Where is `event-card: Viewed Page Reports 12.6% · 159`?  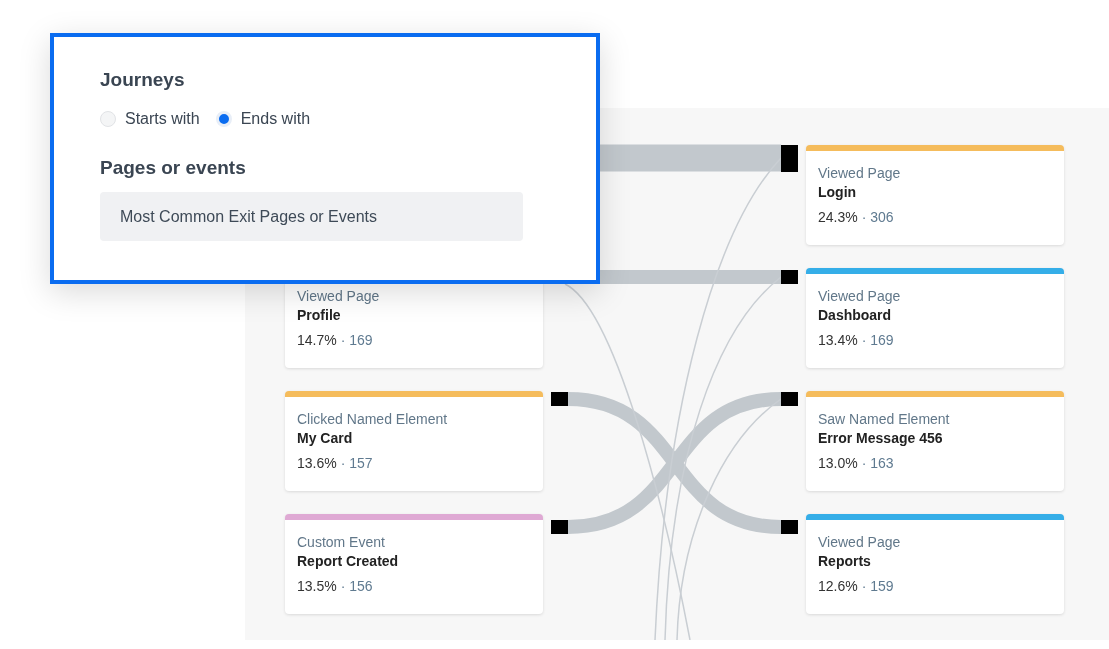 event-card: Viewed Page Reports 12.6% · 159 is located at coordinates (935, 564).